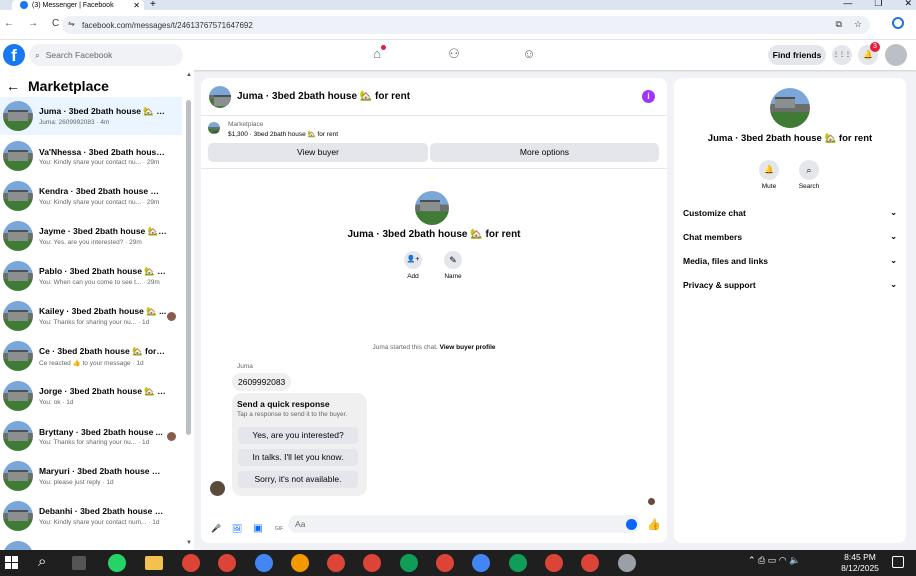 This screenshot has height=576, width=916. What do you see at coordinates (79, 563) in the screenshot?
I see `task-view-icon` at bounding box center [79, 563].